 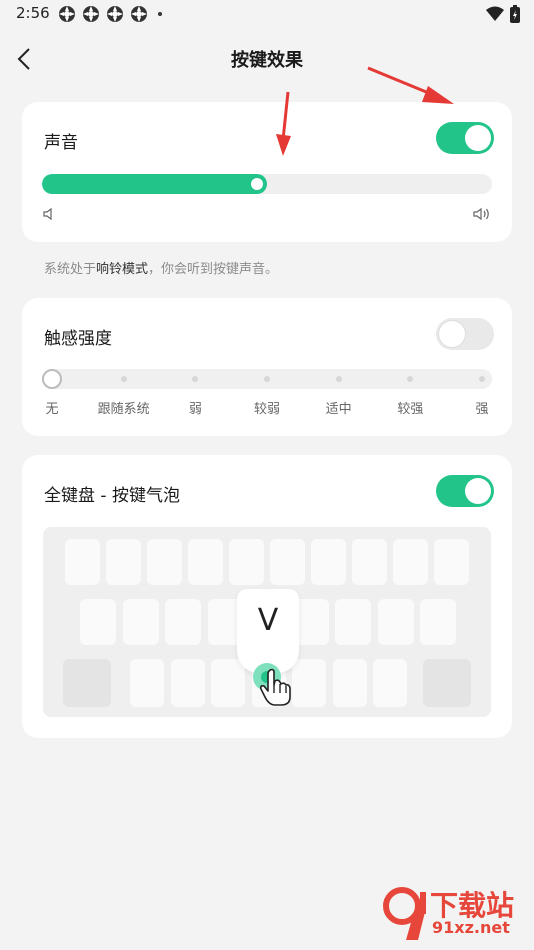 What do you see at coordinates (515, 14) in the screenshot?
I see `battery-icon` at bounding box center [515, 14].